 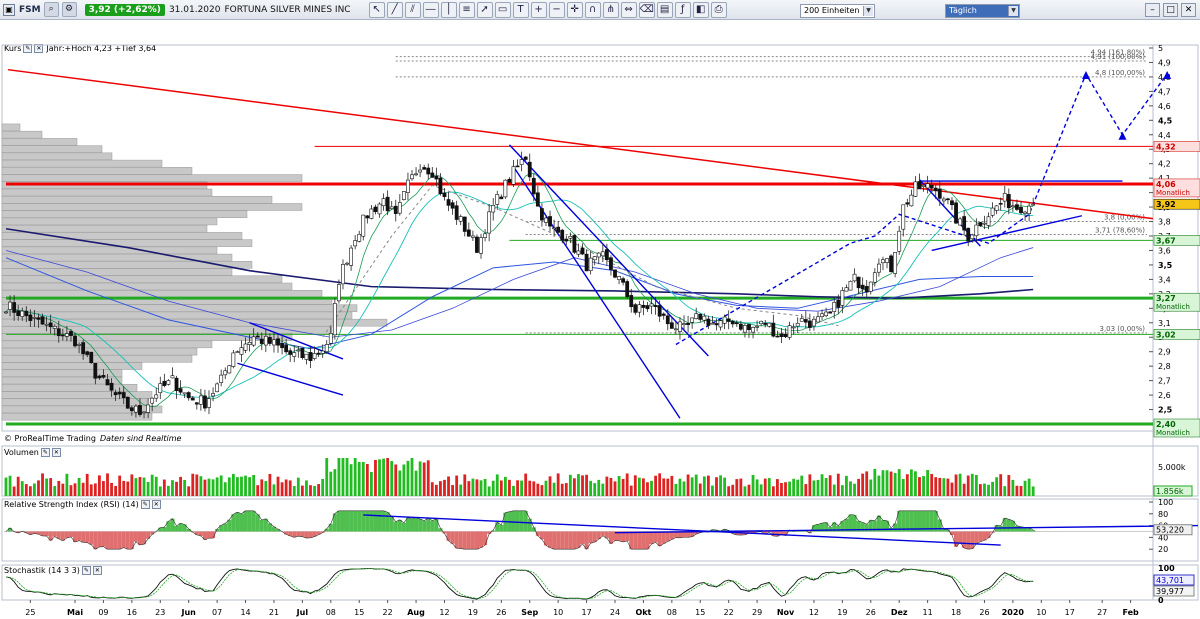 I want to click on x-tick-label: 27, so click(x=1102, y=612).